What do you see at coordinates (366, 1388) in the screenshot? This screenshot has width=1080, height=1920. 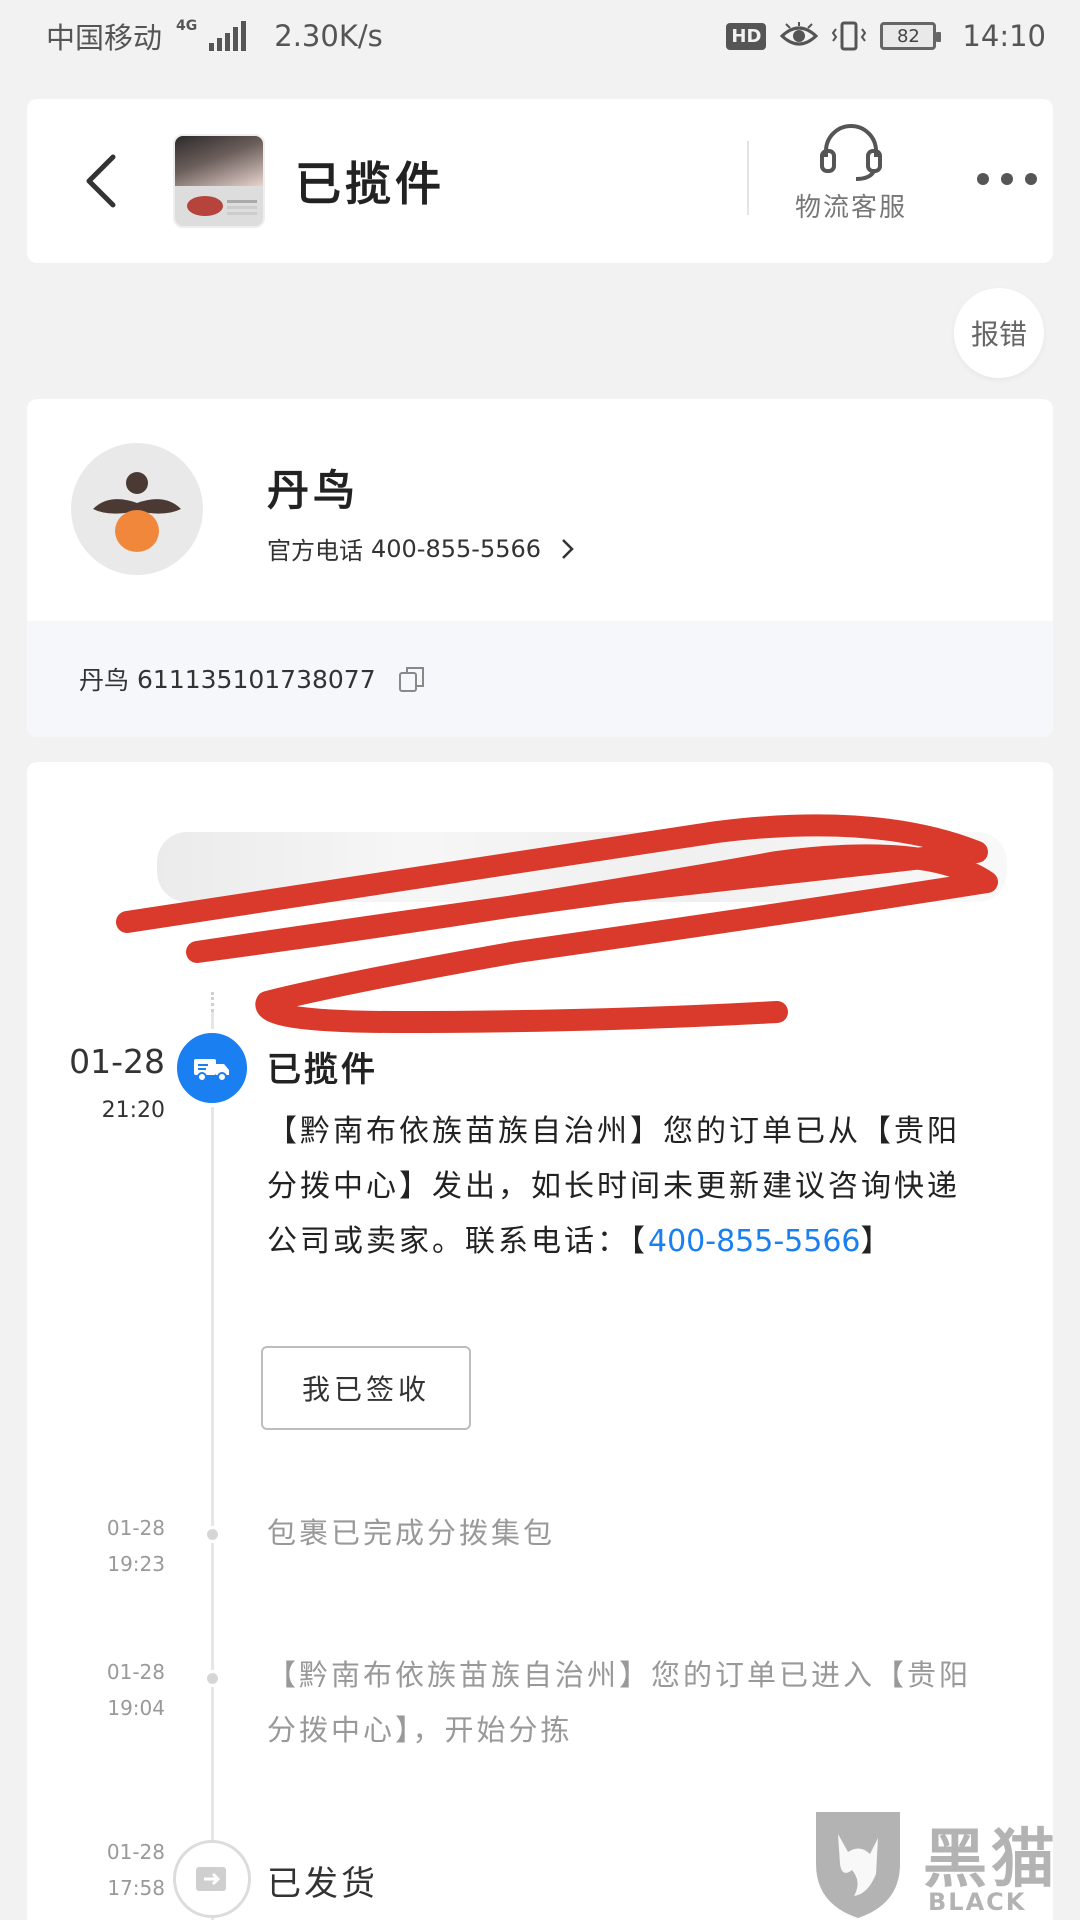 I see `confirm-received-button: 我已签收` at bounding box center [366, 1388].